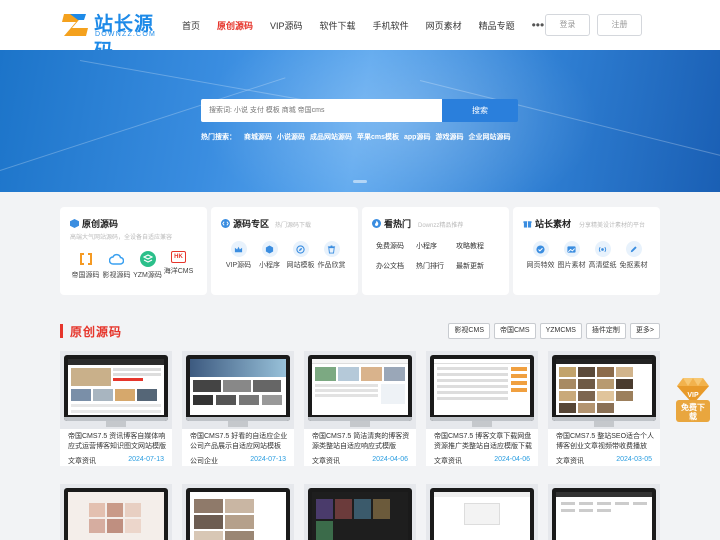 The image size is (720, 540). I want to click on card-title: 源码专区, so click(245, 223).